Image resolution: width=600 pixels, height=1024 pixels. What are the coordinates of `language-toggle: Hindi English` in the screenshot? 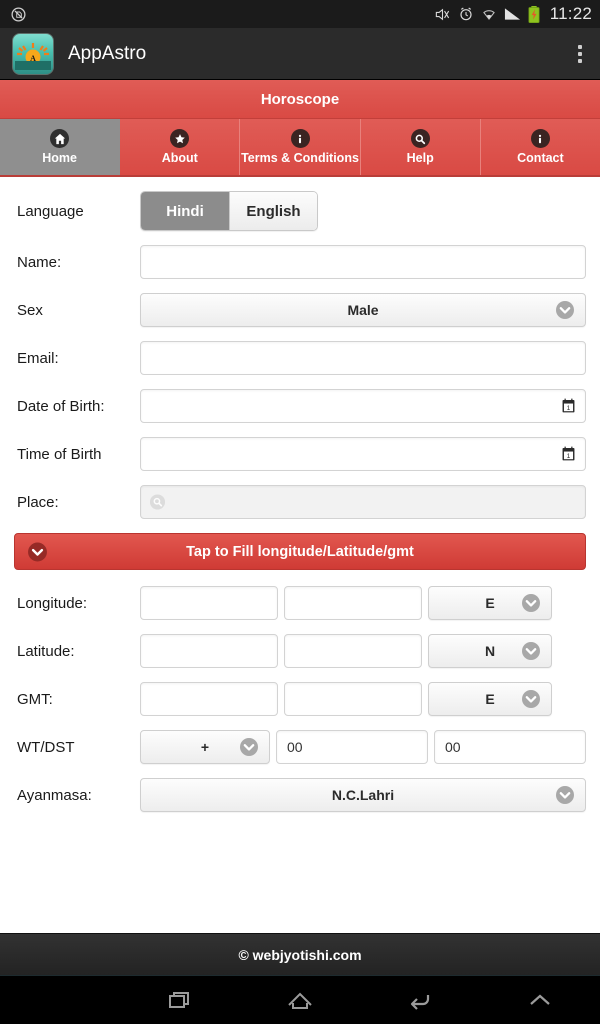 It's located at (363, 211).